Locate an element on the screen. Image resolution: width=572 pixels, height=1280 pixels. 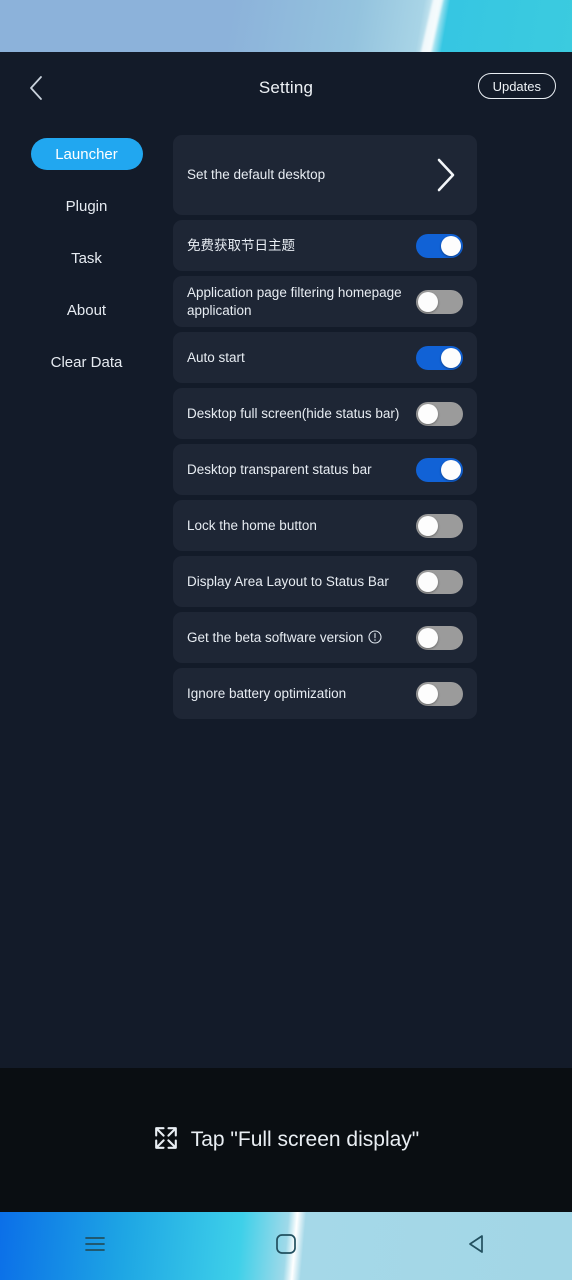
menu-icon is located at coordinates (95, 1246).